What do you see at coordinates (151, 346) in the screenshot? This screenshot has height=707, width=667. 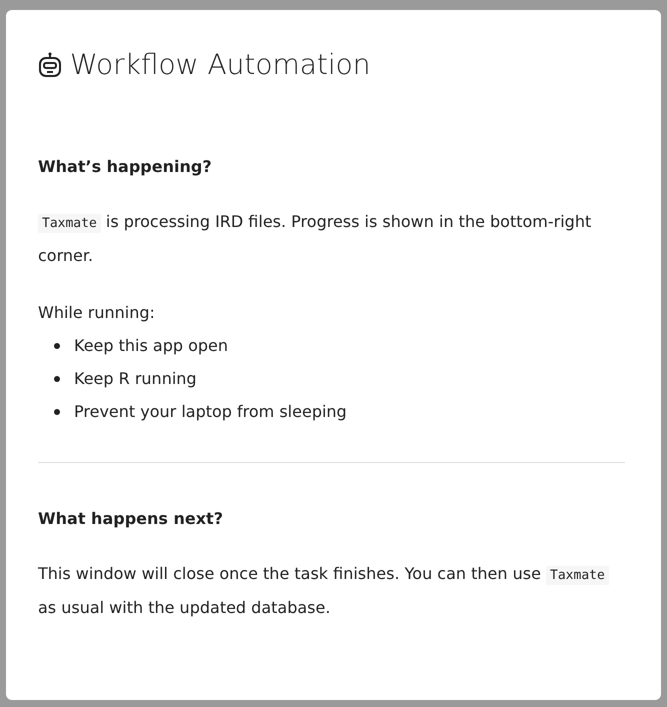 I see `list-item: Keep this app open` at bounding box center [151, 346].